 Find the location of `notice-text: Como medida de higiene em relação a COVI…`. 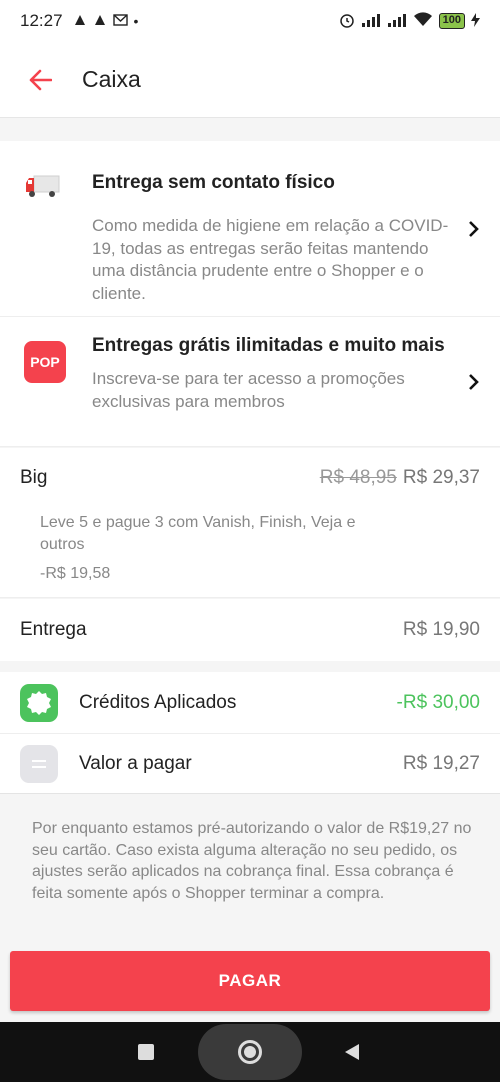

notice-text: Como medida de higiene em relação a COVI… is located at coordinates (270, 259).